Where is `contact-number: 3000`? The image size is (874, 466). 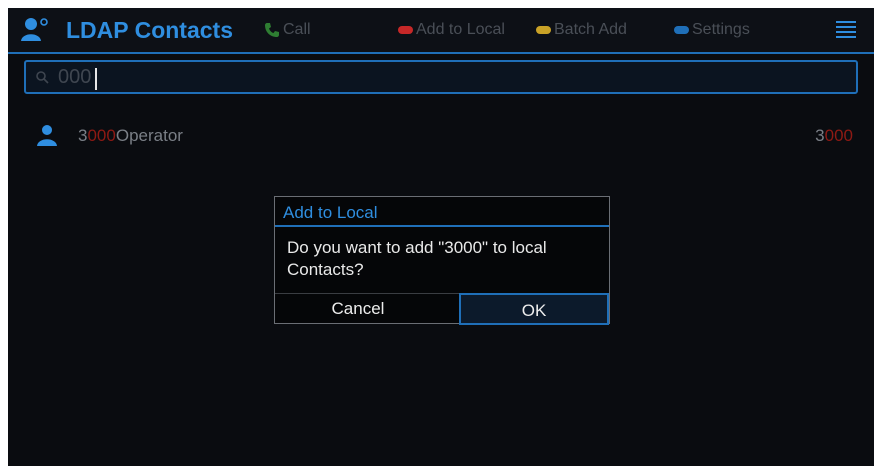 contact-number: 3000 is located at coordinates (834, 135).